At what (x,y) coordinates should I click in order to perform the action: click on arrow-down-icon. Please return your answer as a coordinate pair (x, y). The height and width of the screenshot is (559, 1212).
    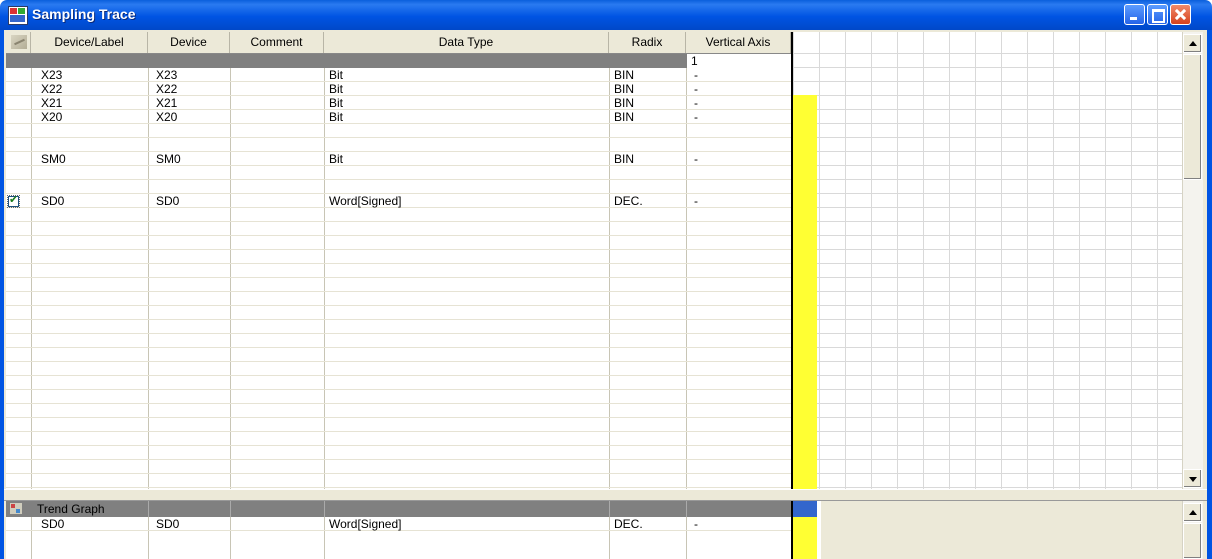
    Looking at the image, I should click on (1193, 479).